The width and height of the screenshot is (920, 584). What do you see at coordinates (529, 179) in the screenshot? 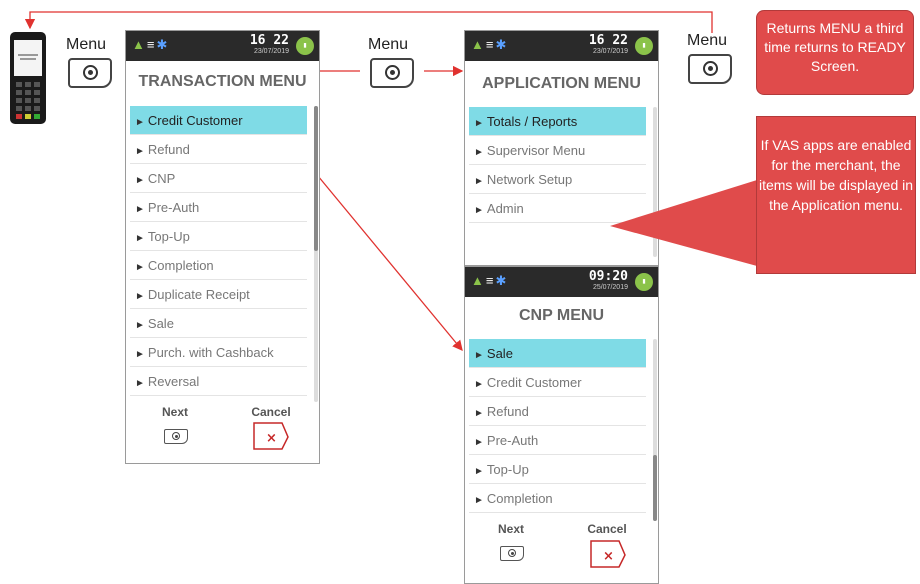
I see `menu-item-label: Network Setup` at bounding box center [529, 179].